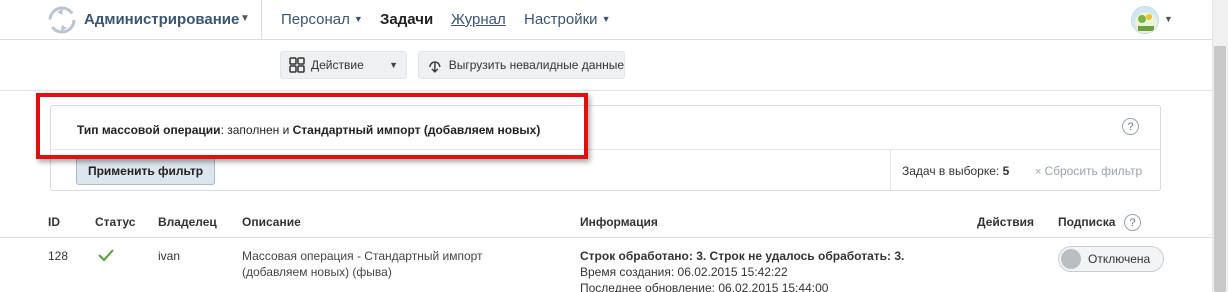 The width and height of the screenshot is (1228, 292). Describe the element at coordinates (149, 130) in the screenshot. I see `filter-field: Тип массовой операции` at that location.